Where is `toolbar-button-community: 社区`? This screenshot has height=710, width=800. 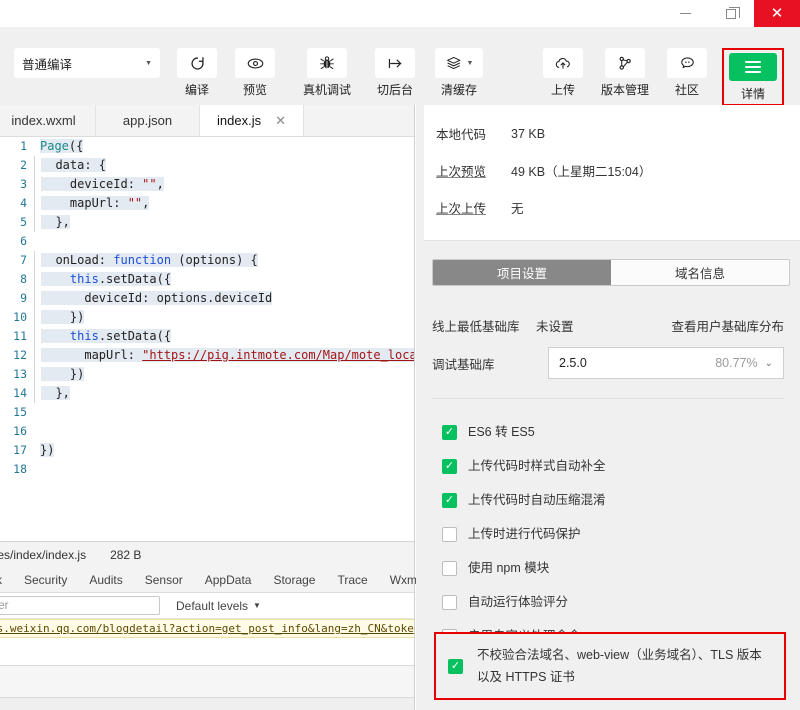
toolbar-button-community: 社区 is located at coordinates (687, 73).